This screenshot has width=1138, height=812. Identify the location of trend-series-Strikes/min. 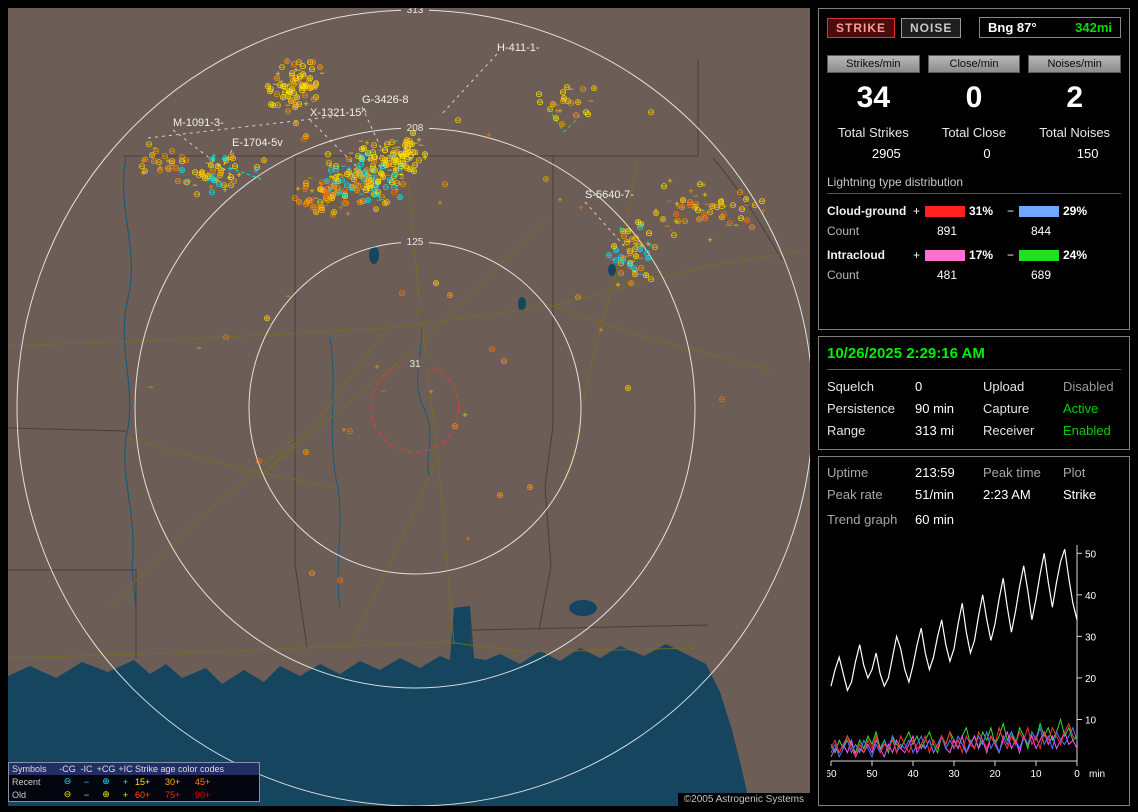
(954, 621).